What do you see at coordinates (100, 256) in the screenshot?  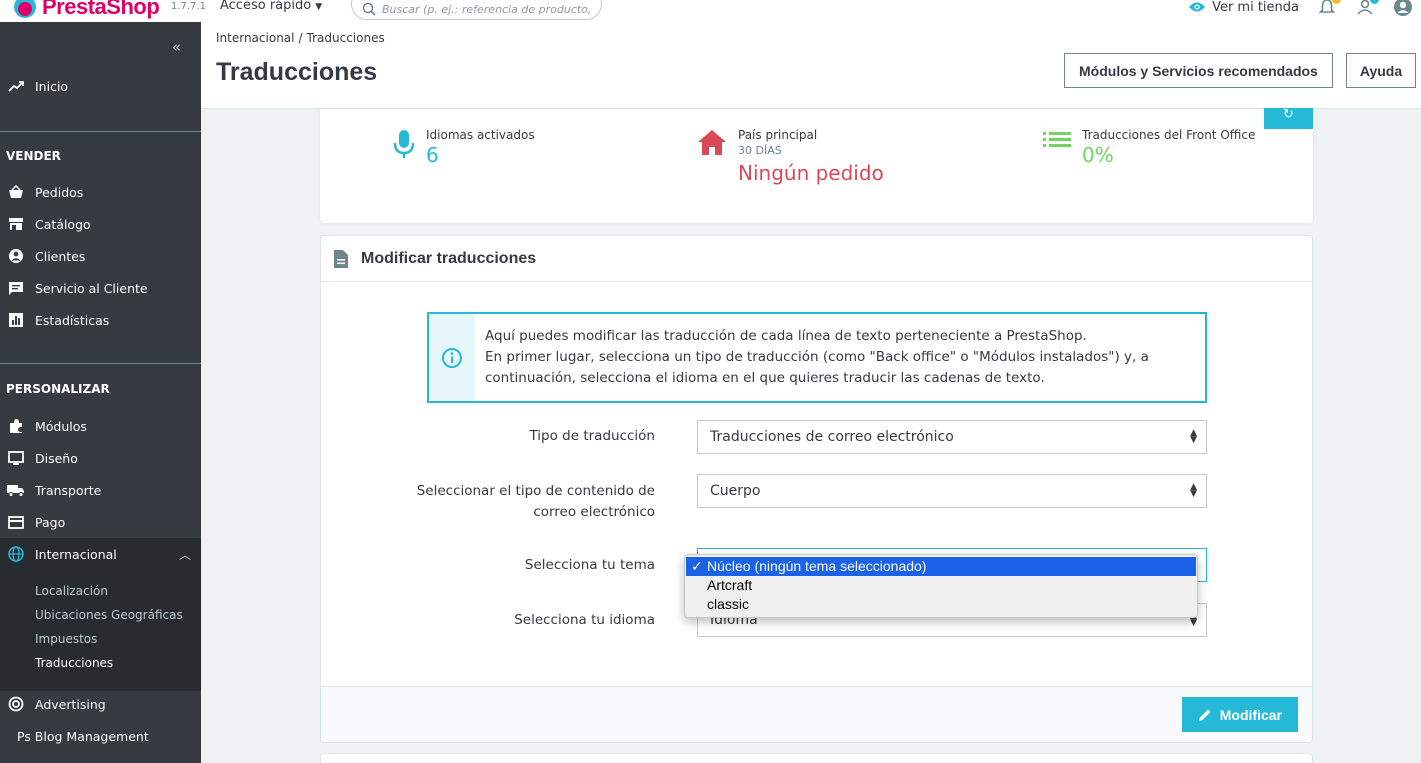 I see `sidebar-item-clientes: Clientes` at bounding box center [100, 256].